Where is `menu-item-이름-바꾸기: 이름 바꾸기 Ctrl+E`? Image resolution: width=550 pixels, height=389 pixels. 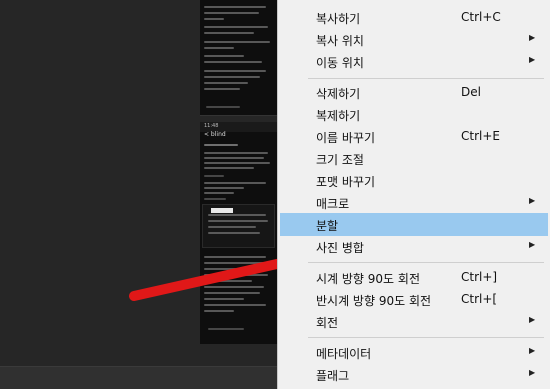
menu-item-이름-바꾸기: 이름 바꾸기 Ctrl+E is located at coordinates (414, 136).